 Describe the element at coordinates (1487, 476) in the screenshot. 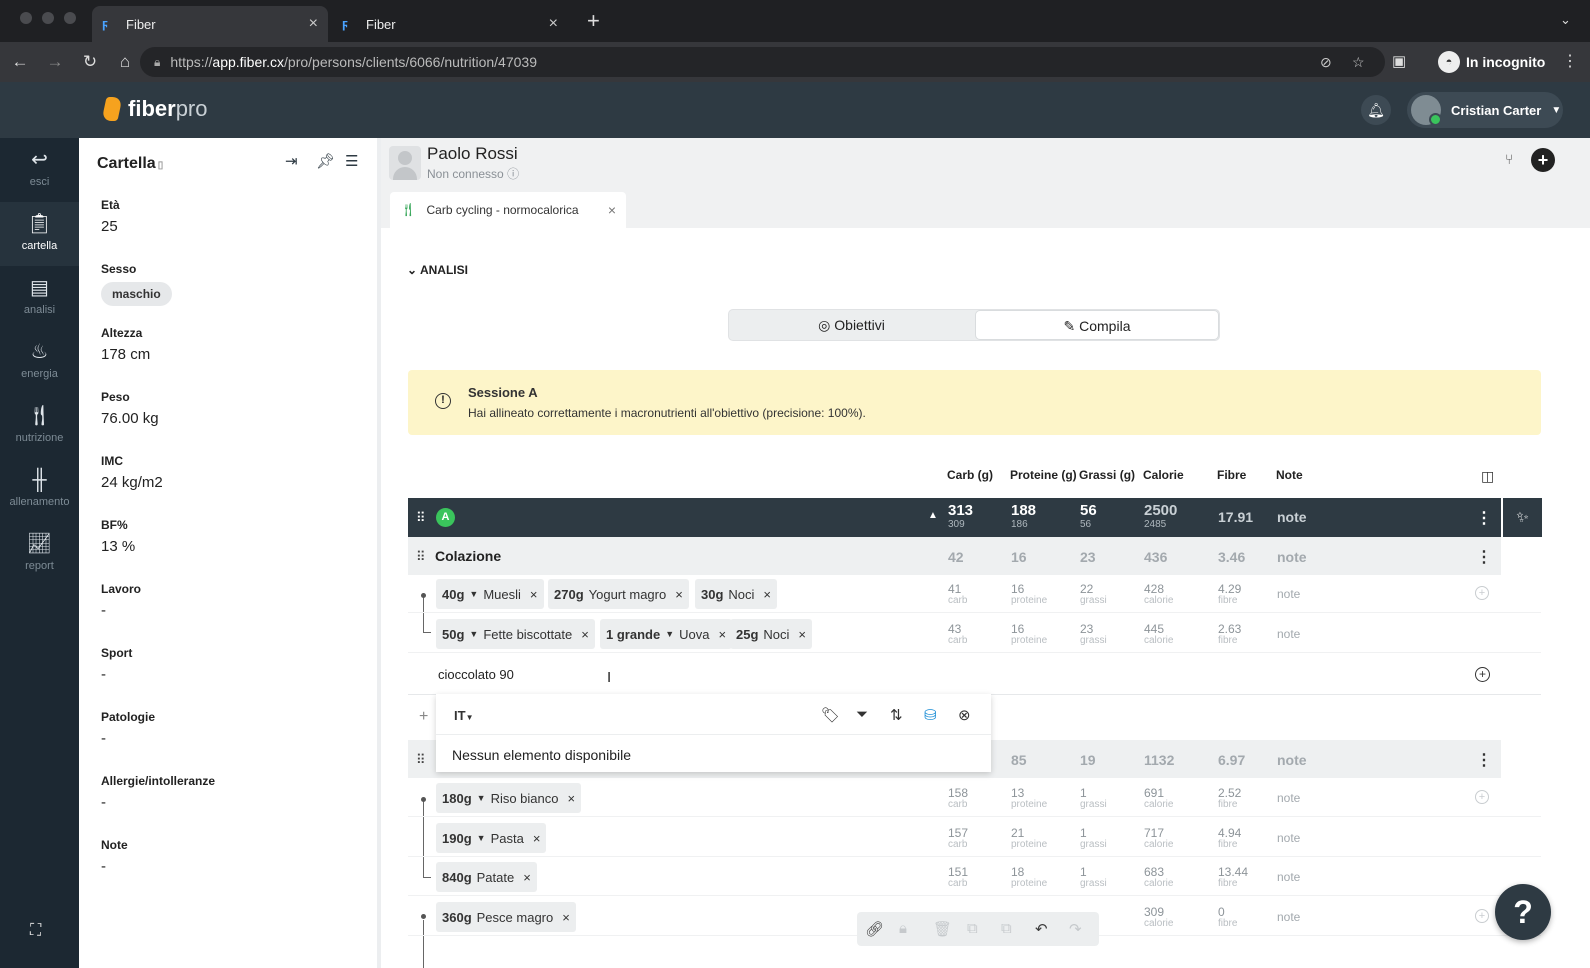

I see `columns-layout-icon: ◫` at that location.